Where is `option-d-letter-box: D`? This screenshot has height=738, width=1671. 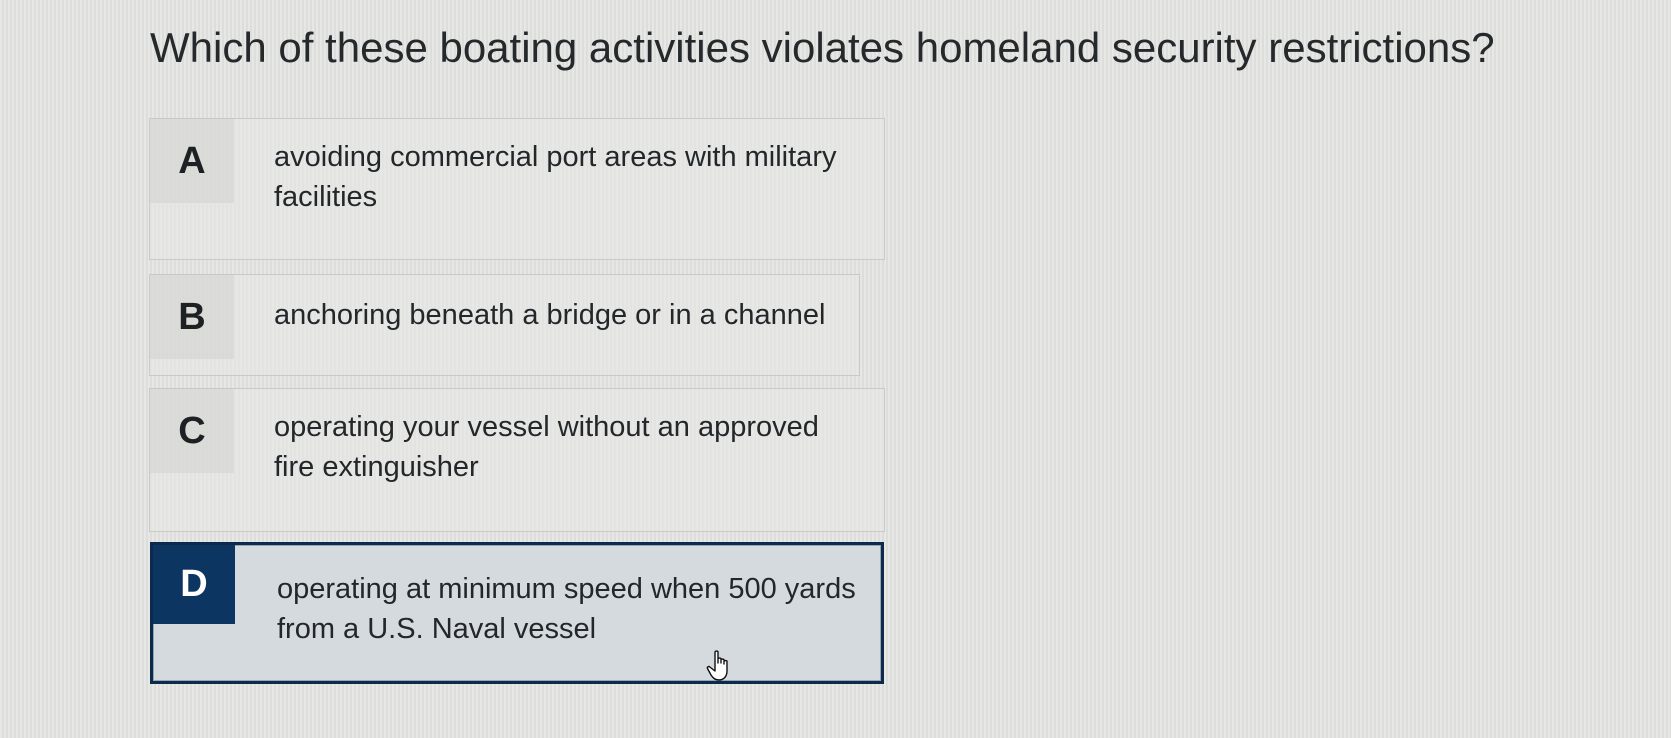
option-d-letter-box: D is located at coordinates (194, 584).